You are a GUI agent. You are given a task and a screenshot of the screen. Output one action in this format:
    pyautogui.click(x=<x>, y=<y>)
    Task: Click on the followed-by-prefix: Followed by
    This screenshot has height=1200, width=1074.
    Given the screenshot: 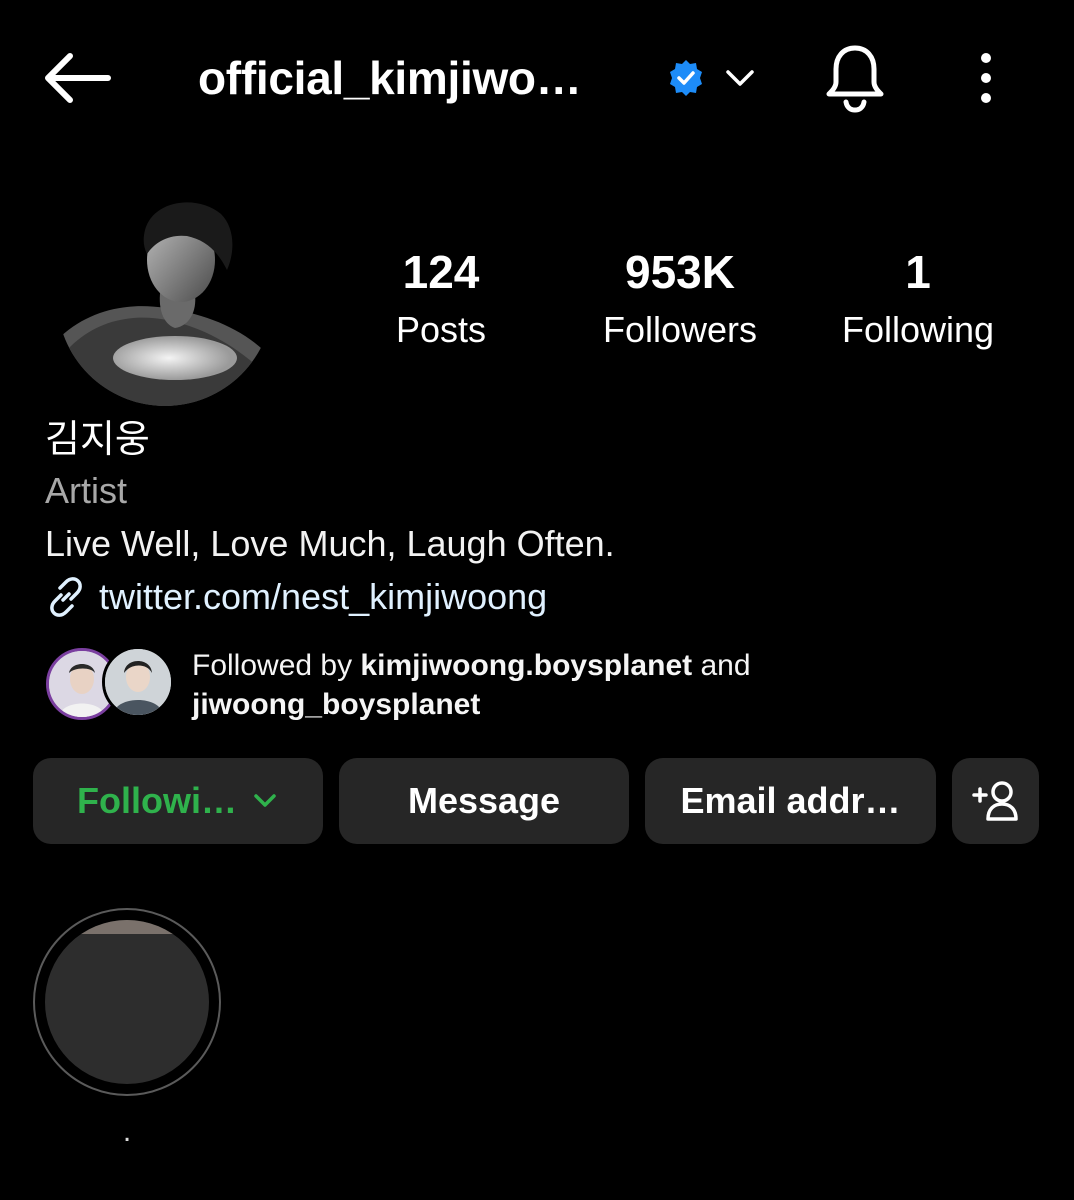 What is the action you would take?
    pyautogui.click(x=276, y=665)
    